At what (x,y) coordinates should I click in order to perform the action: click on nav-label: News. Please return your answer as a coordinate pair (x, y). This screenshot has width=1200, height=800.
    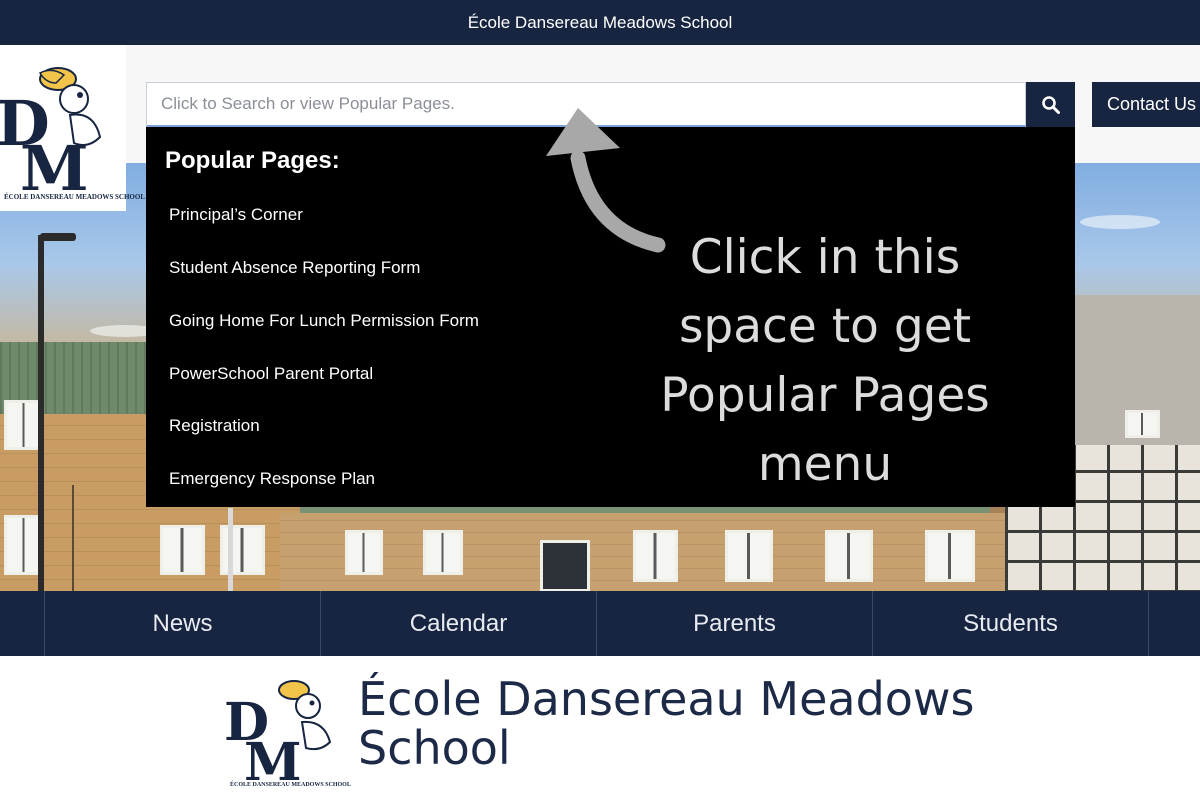
    Looking at the image, I should click on (182, 623).